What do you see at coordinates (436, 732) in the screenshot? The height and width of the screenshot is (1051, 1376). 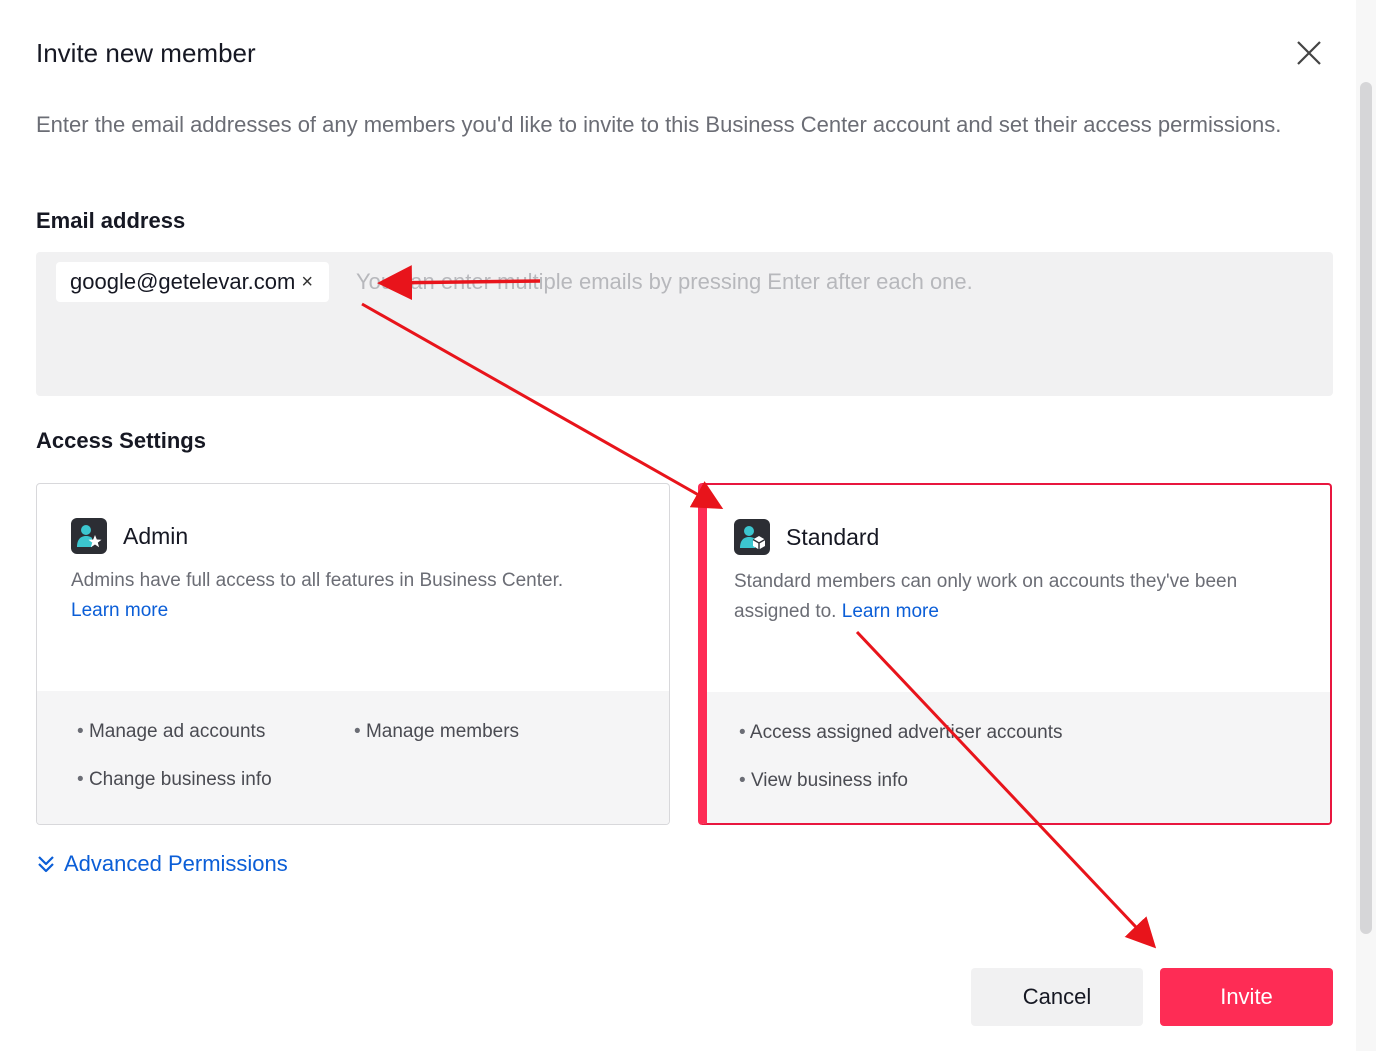 I see `permission-item: Manage members` at bounding box center [436, 732].